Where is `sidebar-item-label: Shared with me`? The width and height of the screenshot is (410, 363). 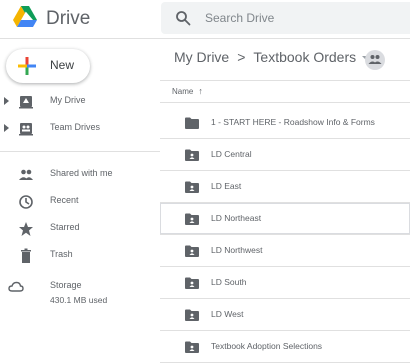
sidebar-item-label: Shared with me is located at coordinates (81, 173).